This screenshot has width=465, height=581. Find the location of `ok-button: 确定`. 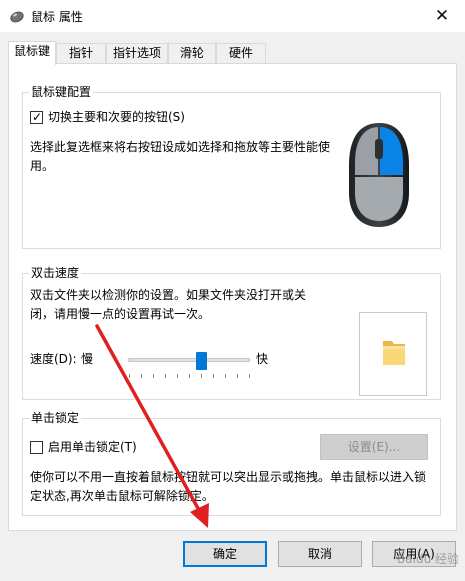

ok-button: 确定 is located at coordinates (225, 554).